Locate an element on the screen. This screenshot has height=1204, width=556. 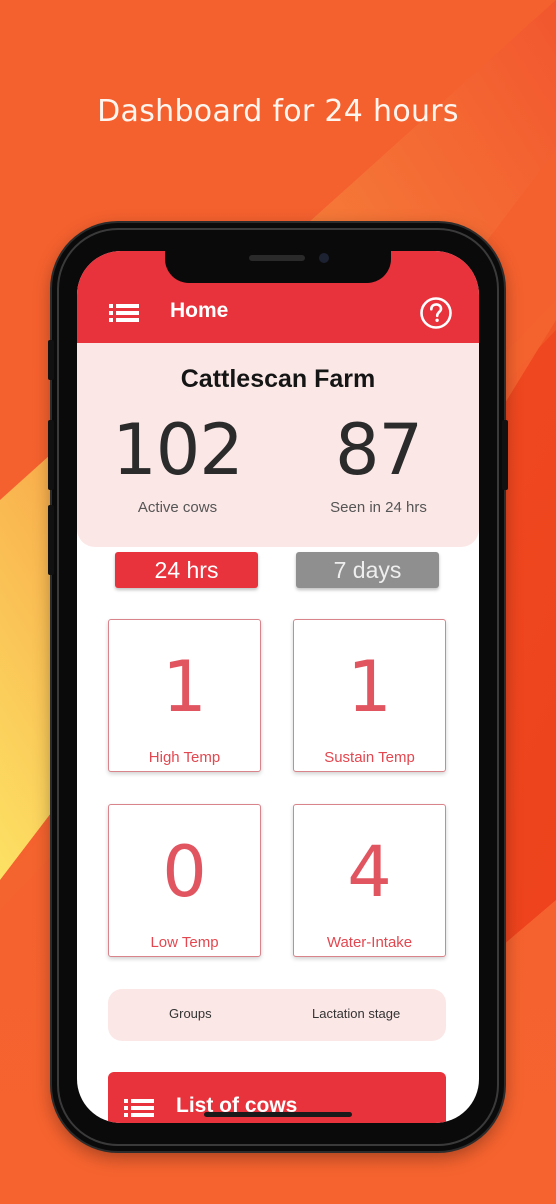
seen-label: Seen in 24 hrs is located at coordinates (378, 507).